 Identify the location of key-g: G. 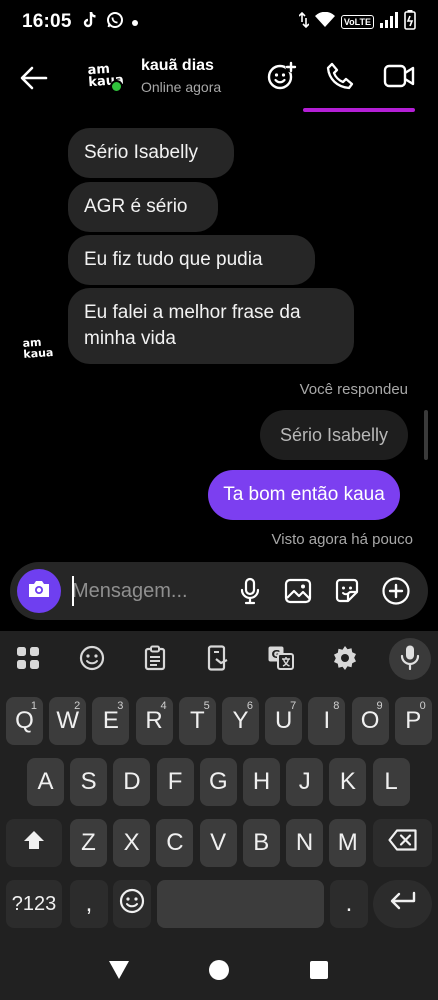
(218, 782).